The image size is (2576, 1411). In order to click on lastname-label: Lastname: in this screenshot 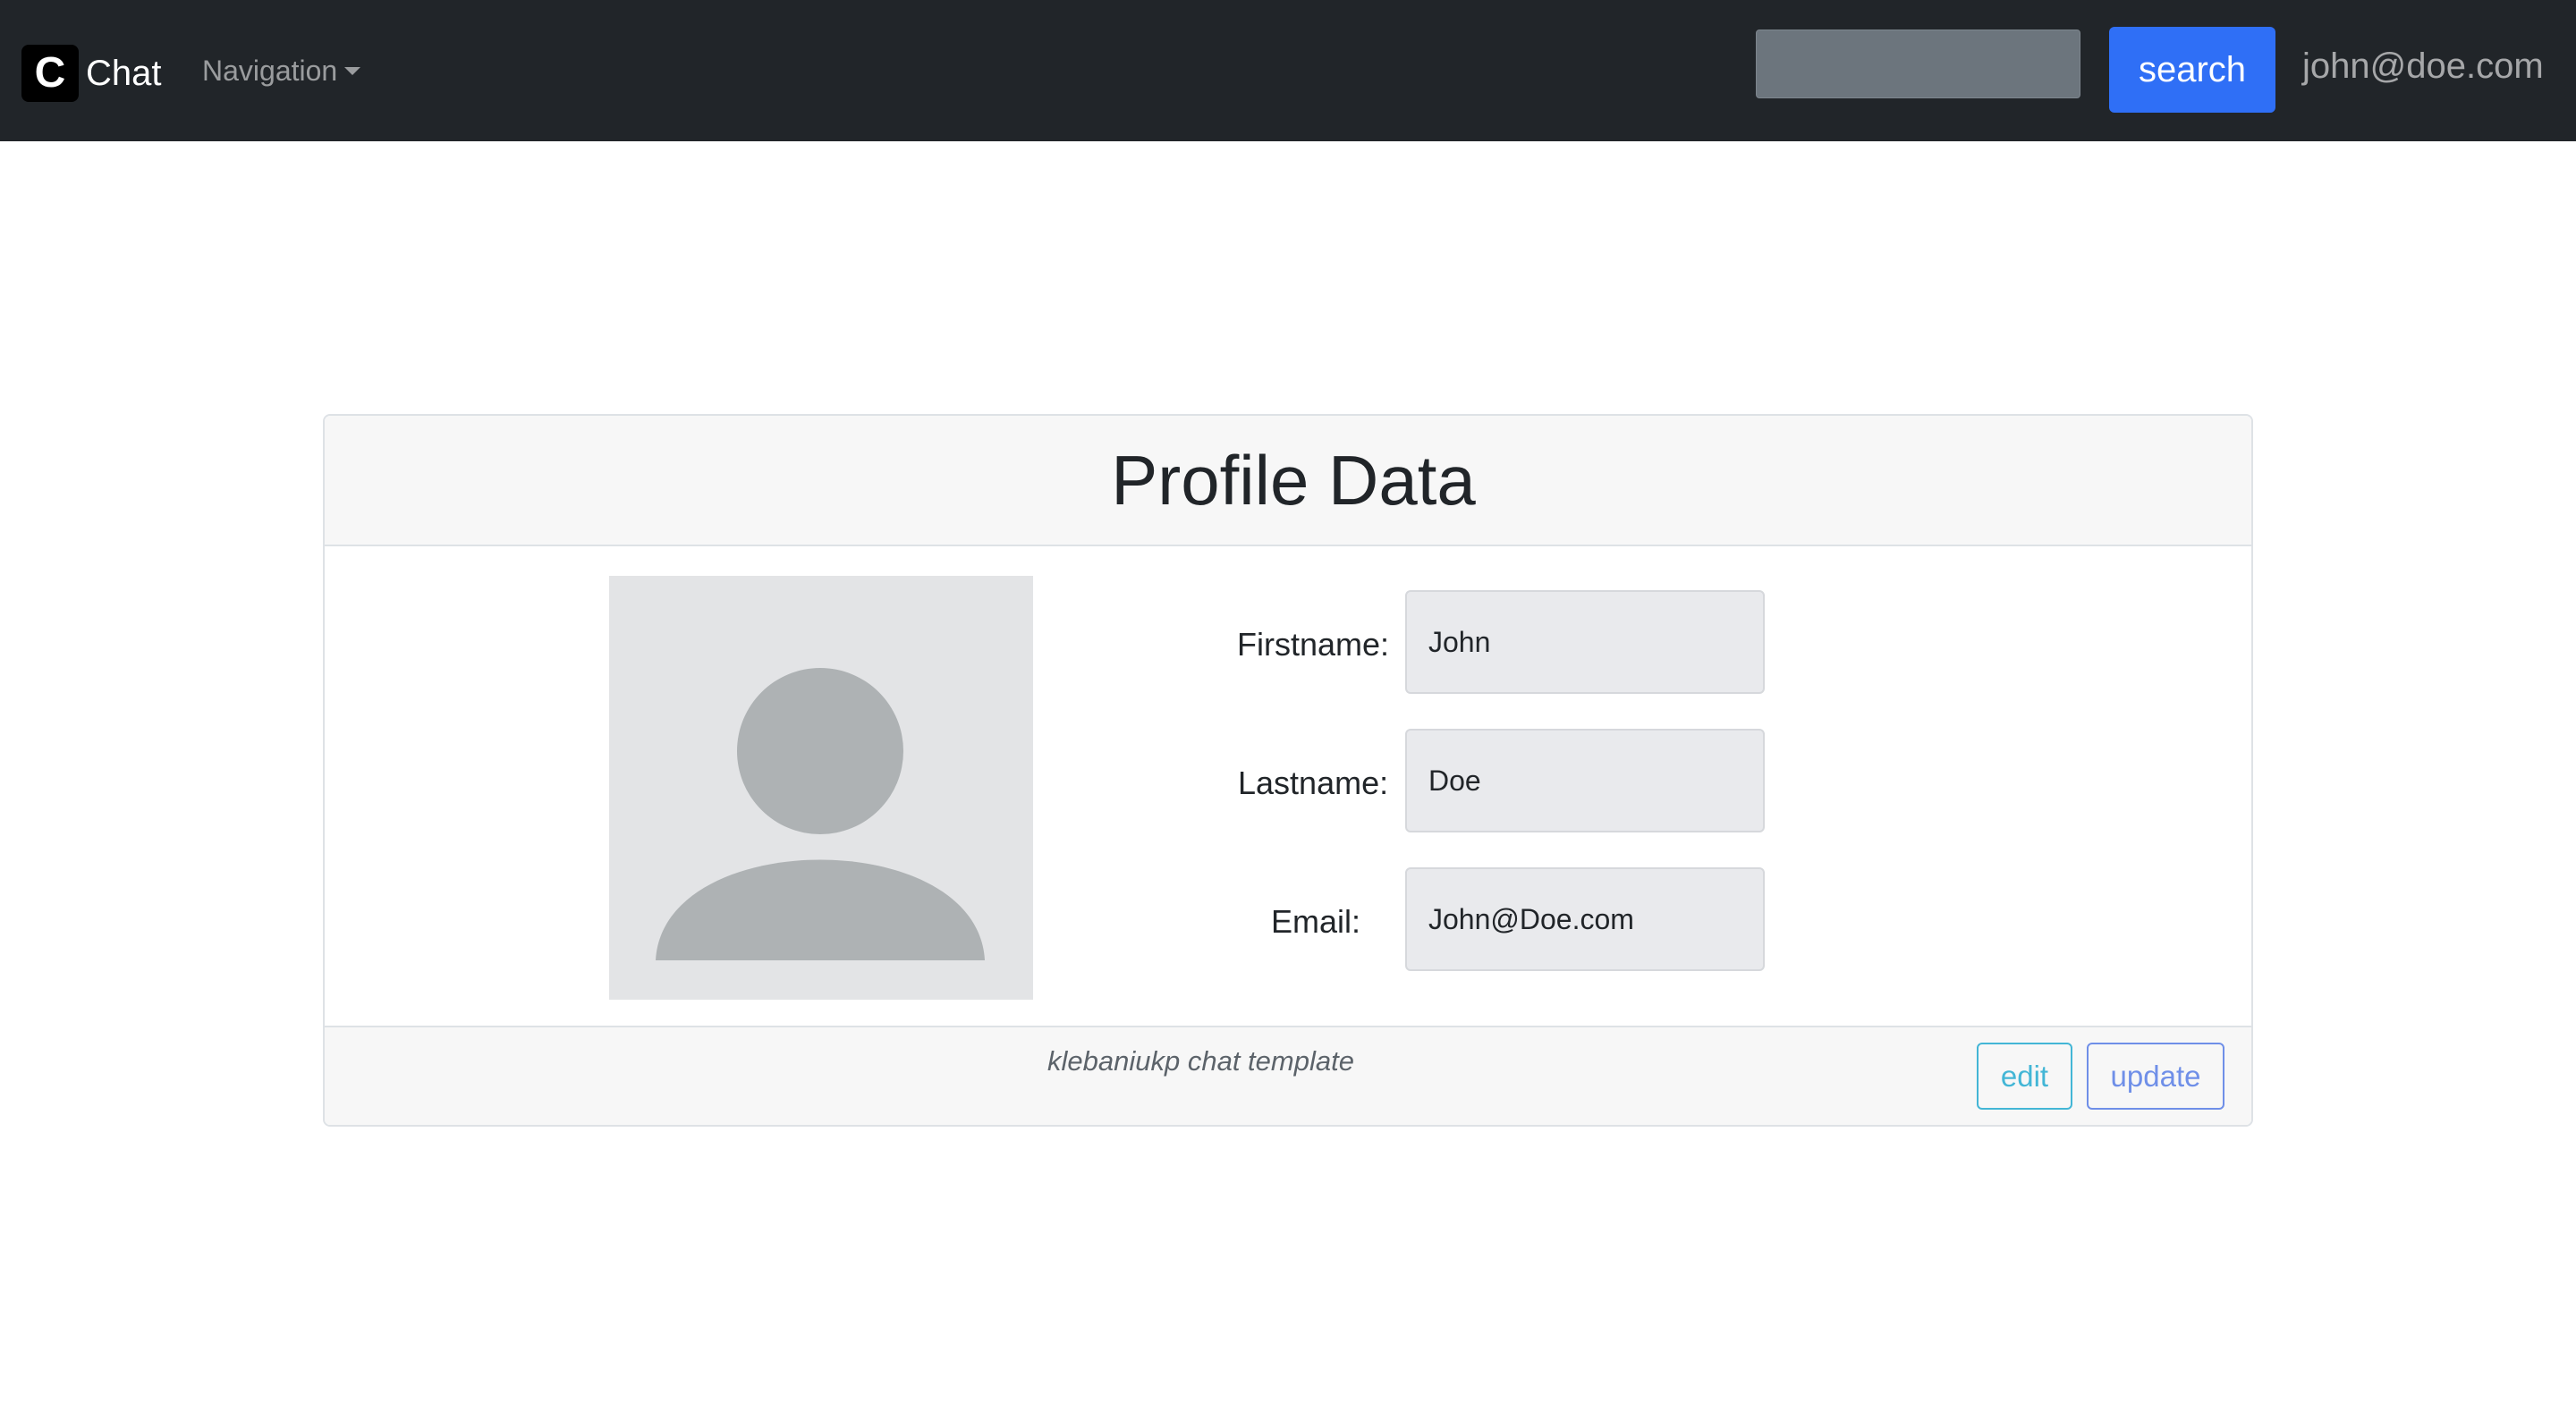, I will do `click(1313, 783)`.